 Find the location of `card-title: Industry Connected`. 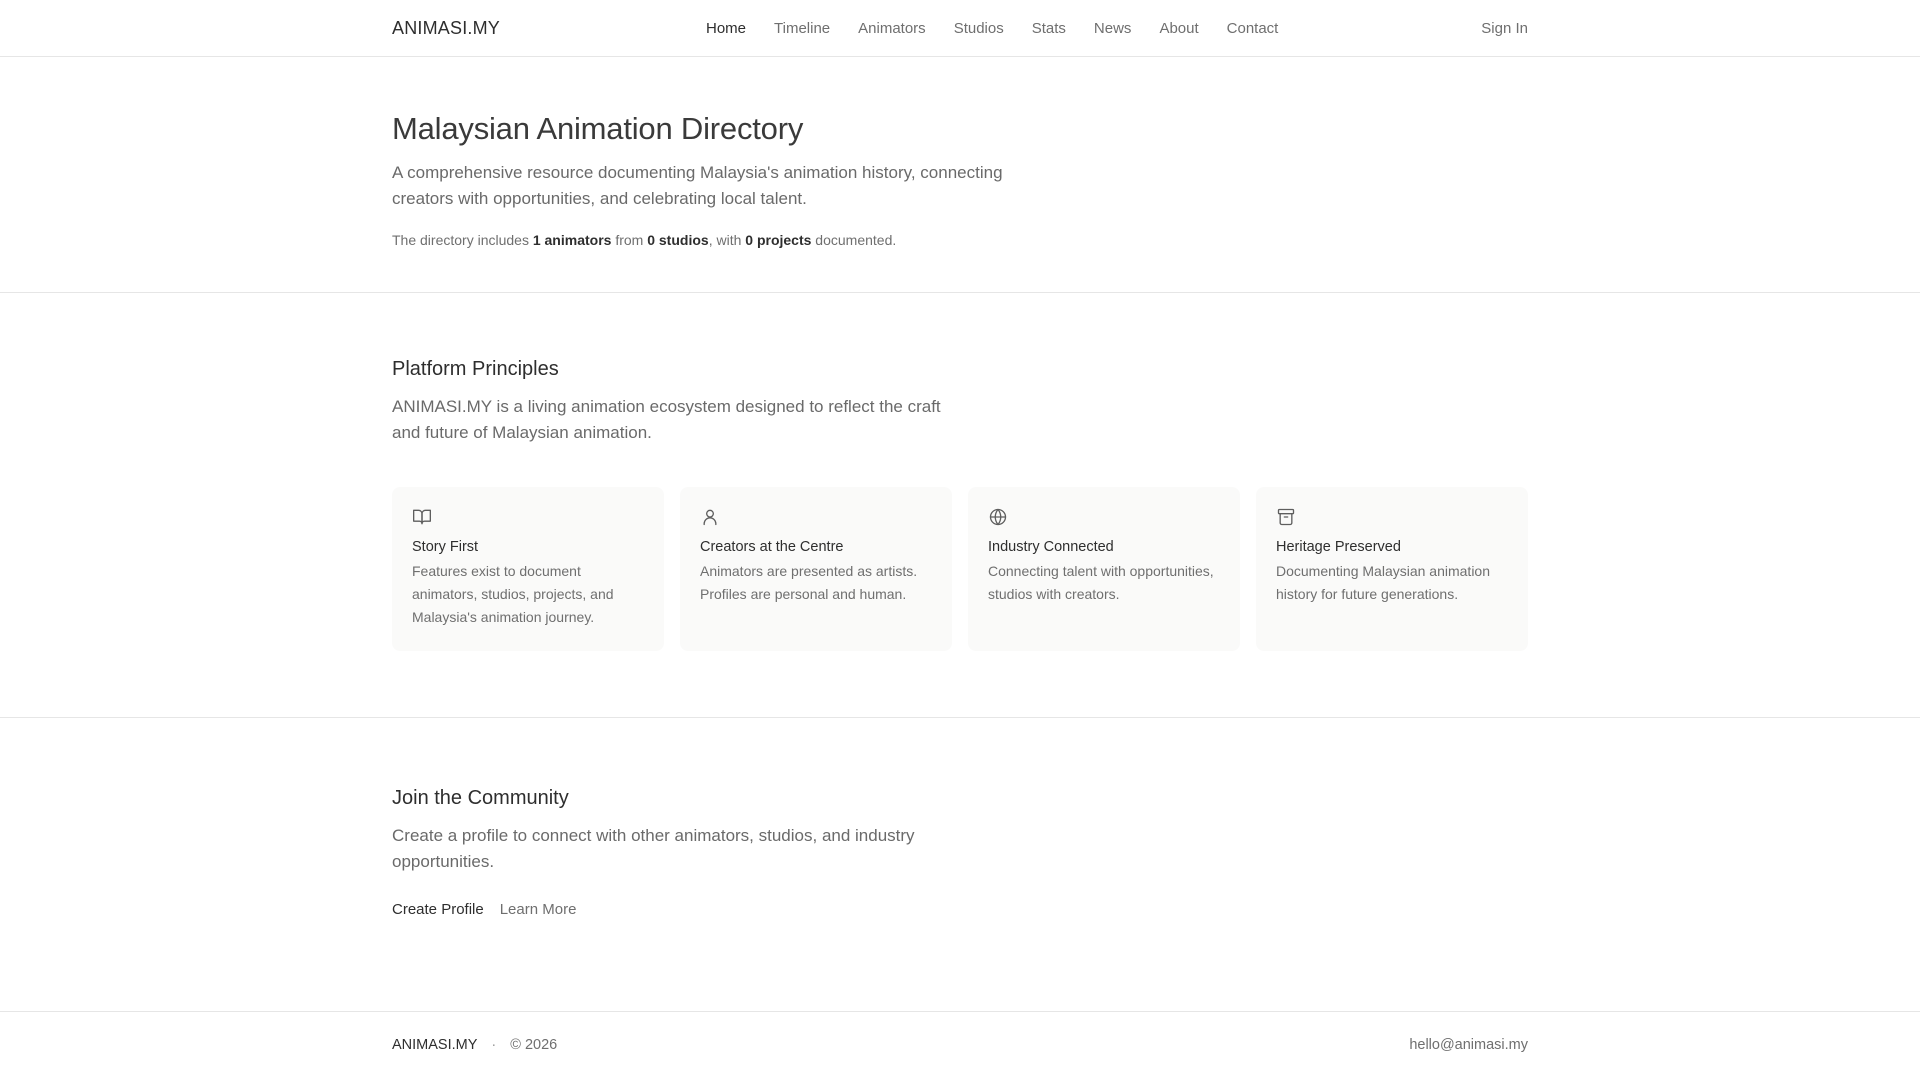

card-title: Industry Connected is located at coordinates (1051, 547).